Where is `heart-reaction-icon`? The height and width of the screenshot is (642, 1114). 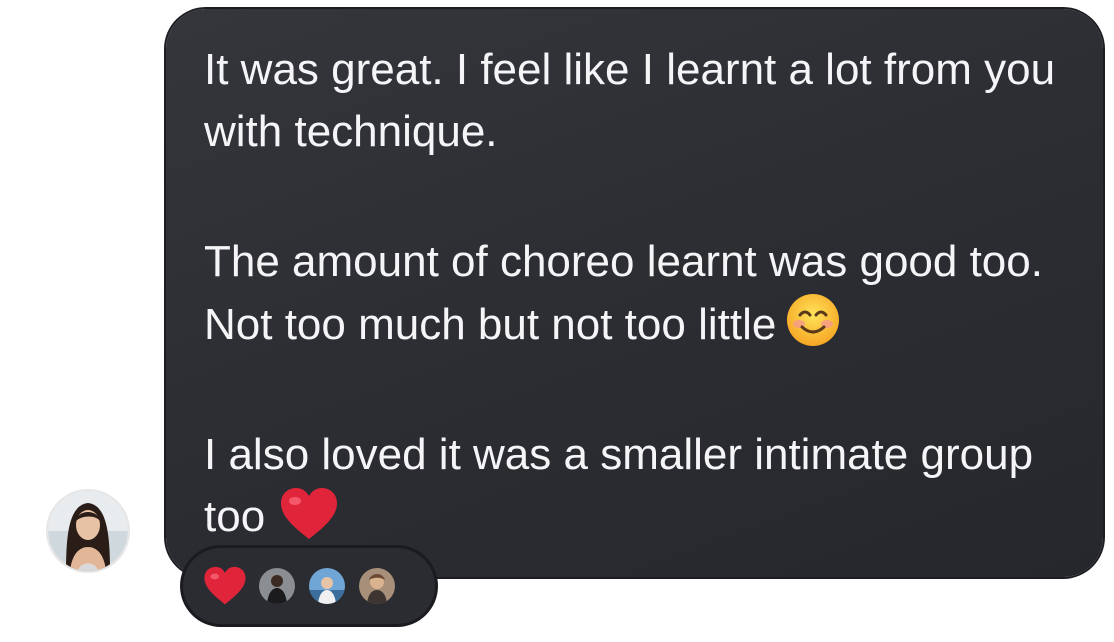
heart-reaction-icon is located at coordinates (225, 585).